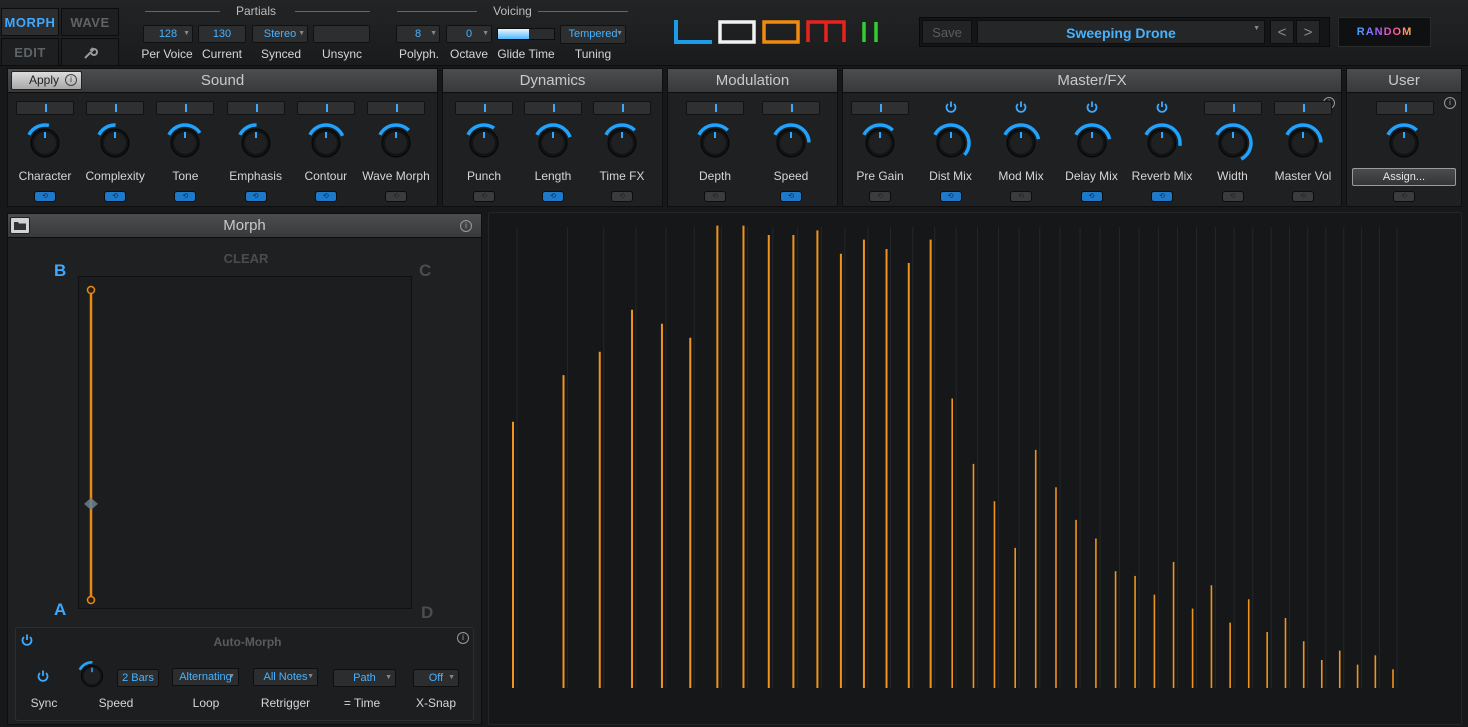 The width and height of the screenshot is (1468, 727). I want to click on length-knob, so click(553, 143).